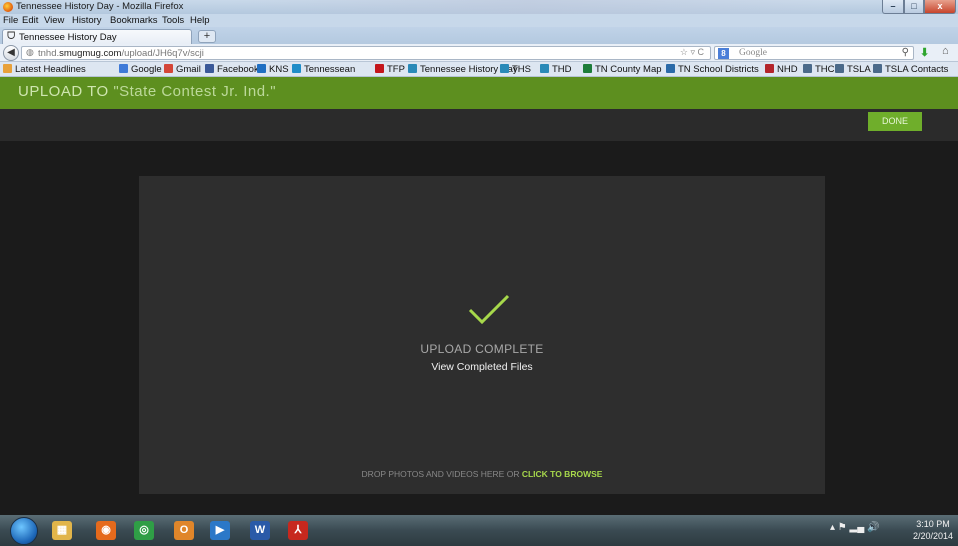  I want to click on search-engine-icon: 8, so click(723, 53).